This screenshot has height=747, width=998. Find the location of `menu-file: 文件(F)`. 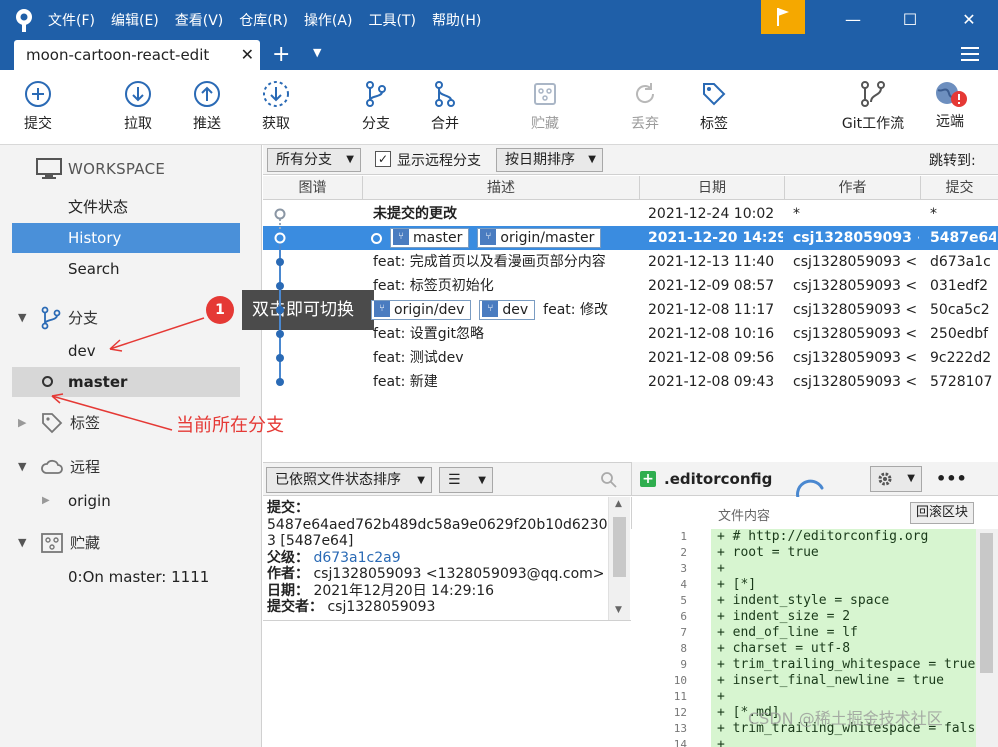

menu-file: 文件(F) is located at coordinates (71, 20).